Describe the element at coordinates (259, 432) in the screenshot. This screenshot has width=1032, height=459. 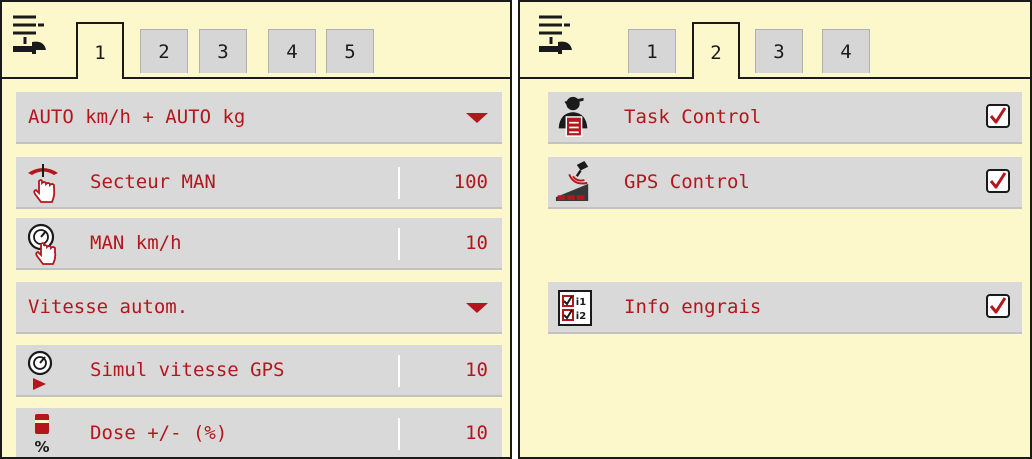
I see `dose-adjust-row: % Dose +/- (%) 10` at that location.